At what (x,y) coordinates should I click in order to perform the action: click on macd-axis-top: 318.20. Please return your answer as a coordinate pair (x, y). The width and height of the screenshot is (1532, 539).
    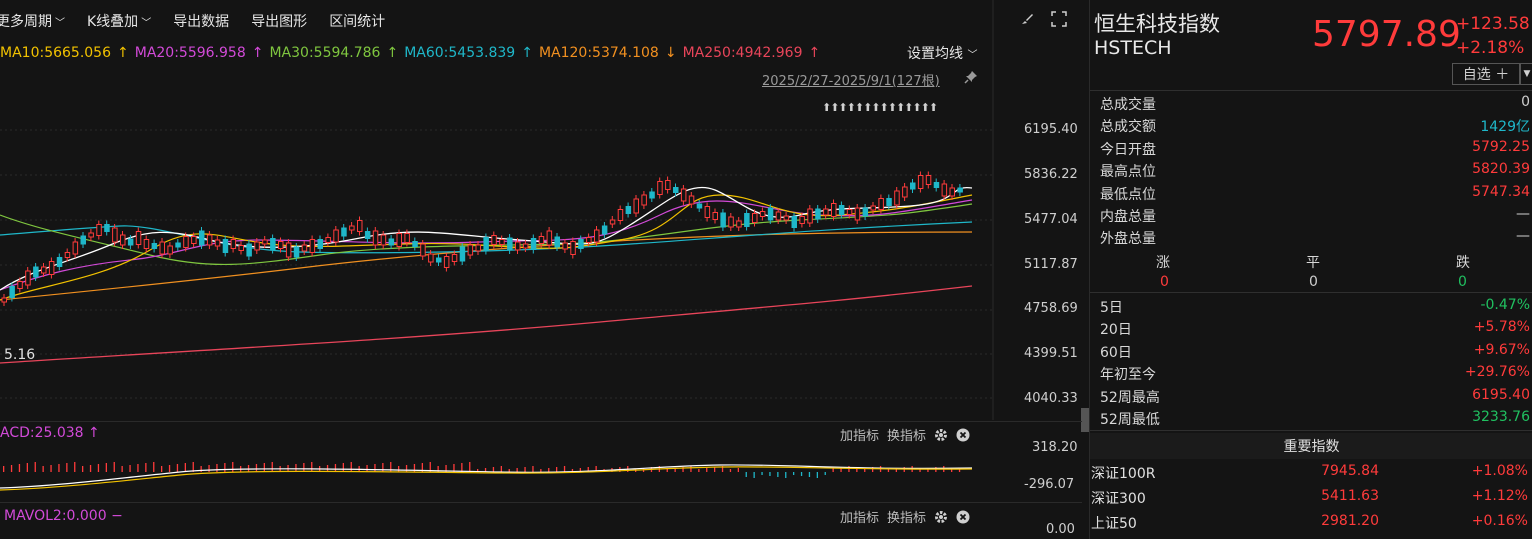
    Looking at the image, I should click on (1055, 447).